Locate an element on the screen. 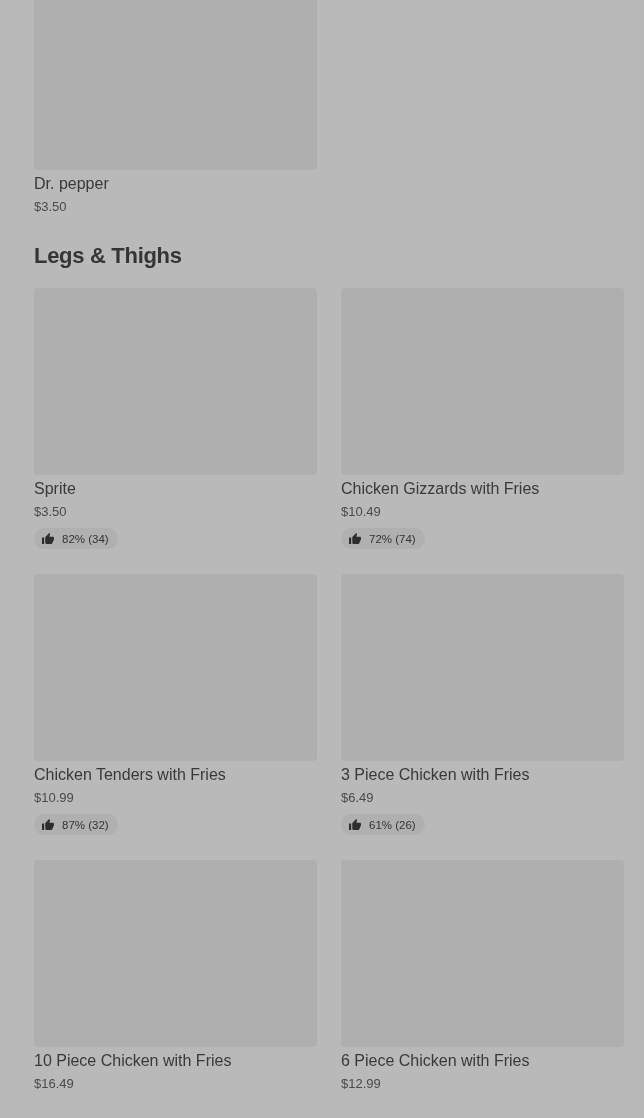 The height and width of the screenshot is (1118, 644). section-heading: Legs & Thighs is located at coordinates (108, 256).